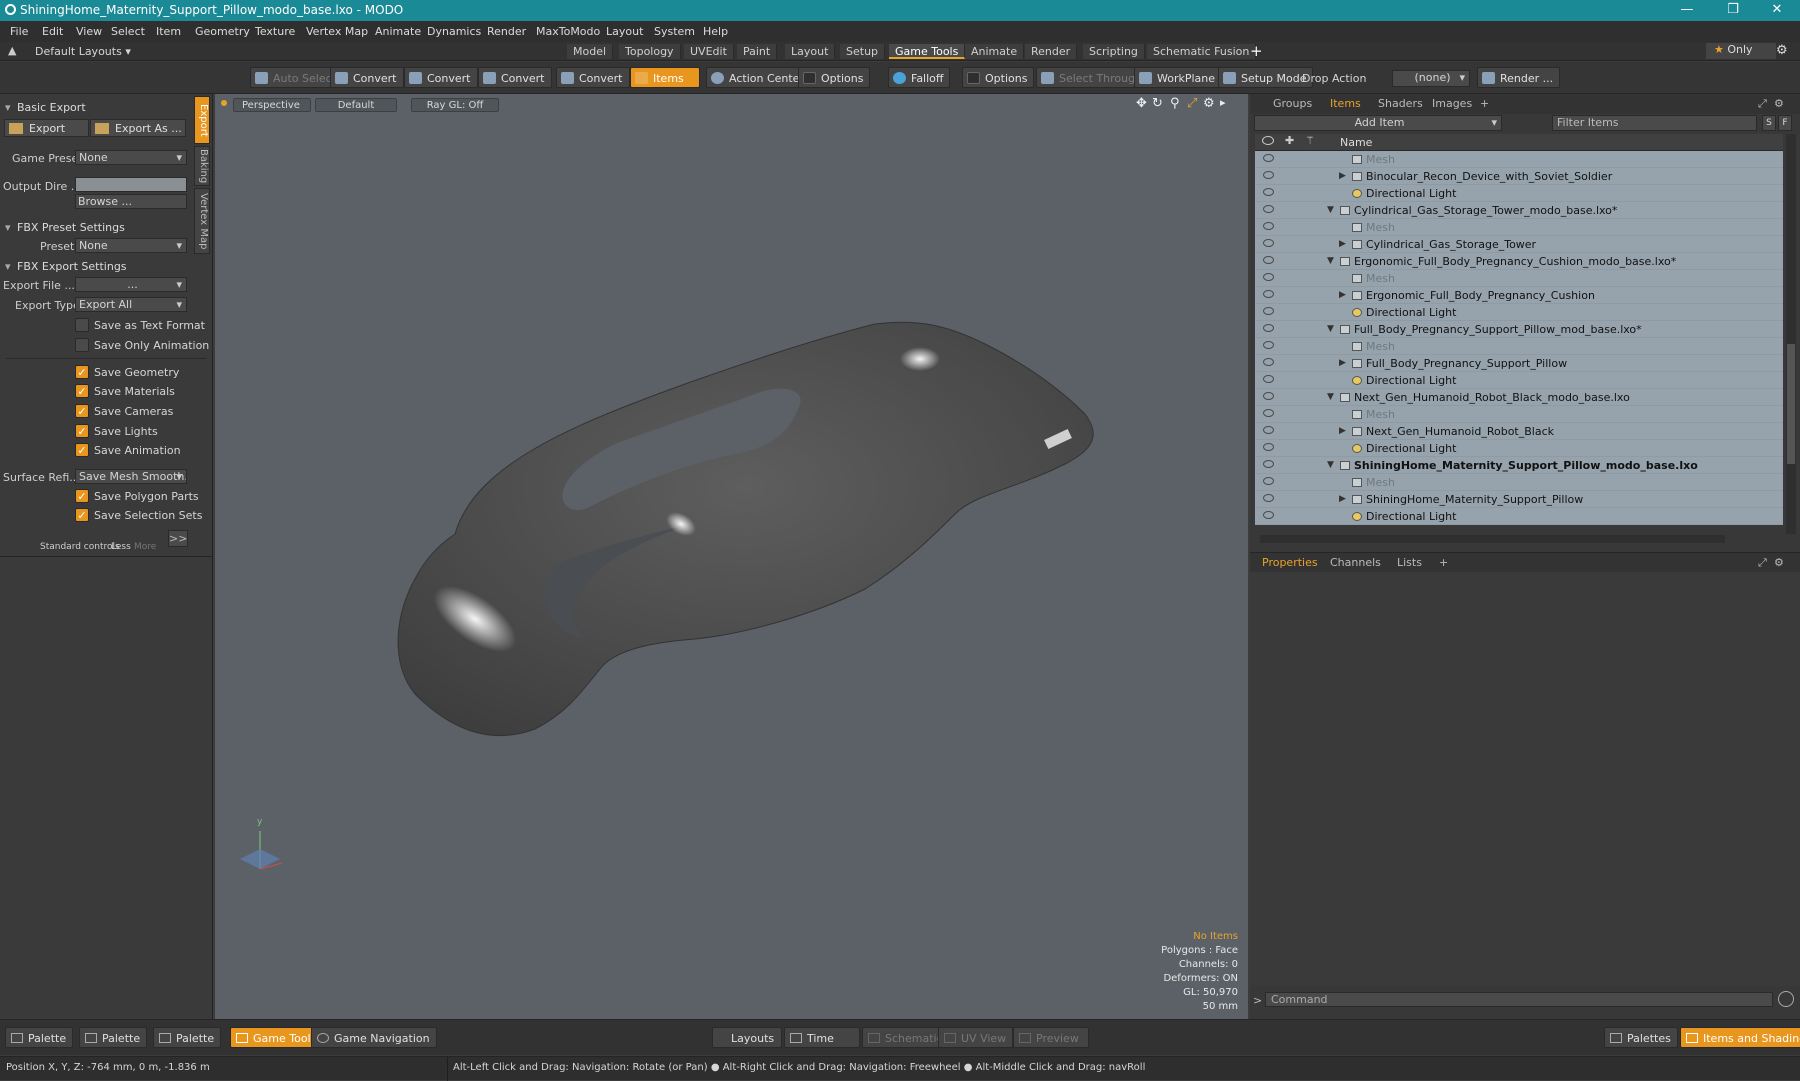 The width and height of the screenshot is (1800, 1081). What do you see at coordinates (82, 391) in the screenshot?
I see `save-materials-checkbox: ✓` at bounding box center [82, 391].